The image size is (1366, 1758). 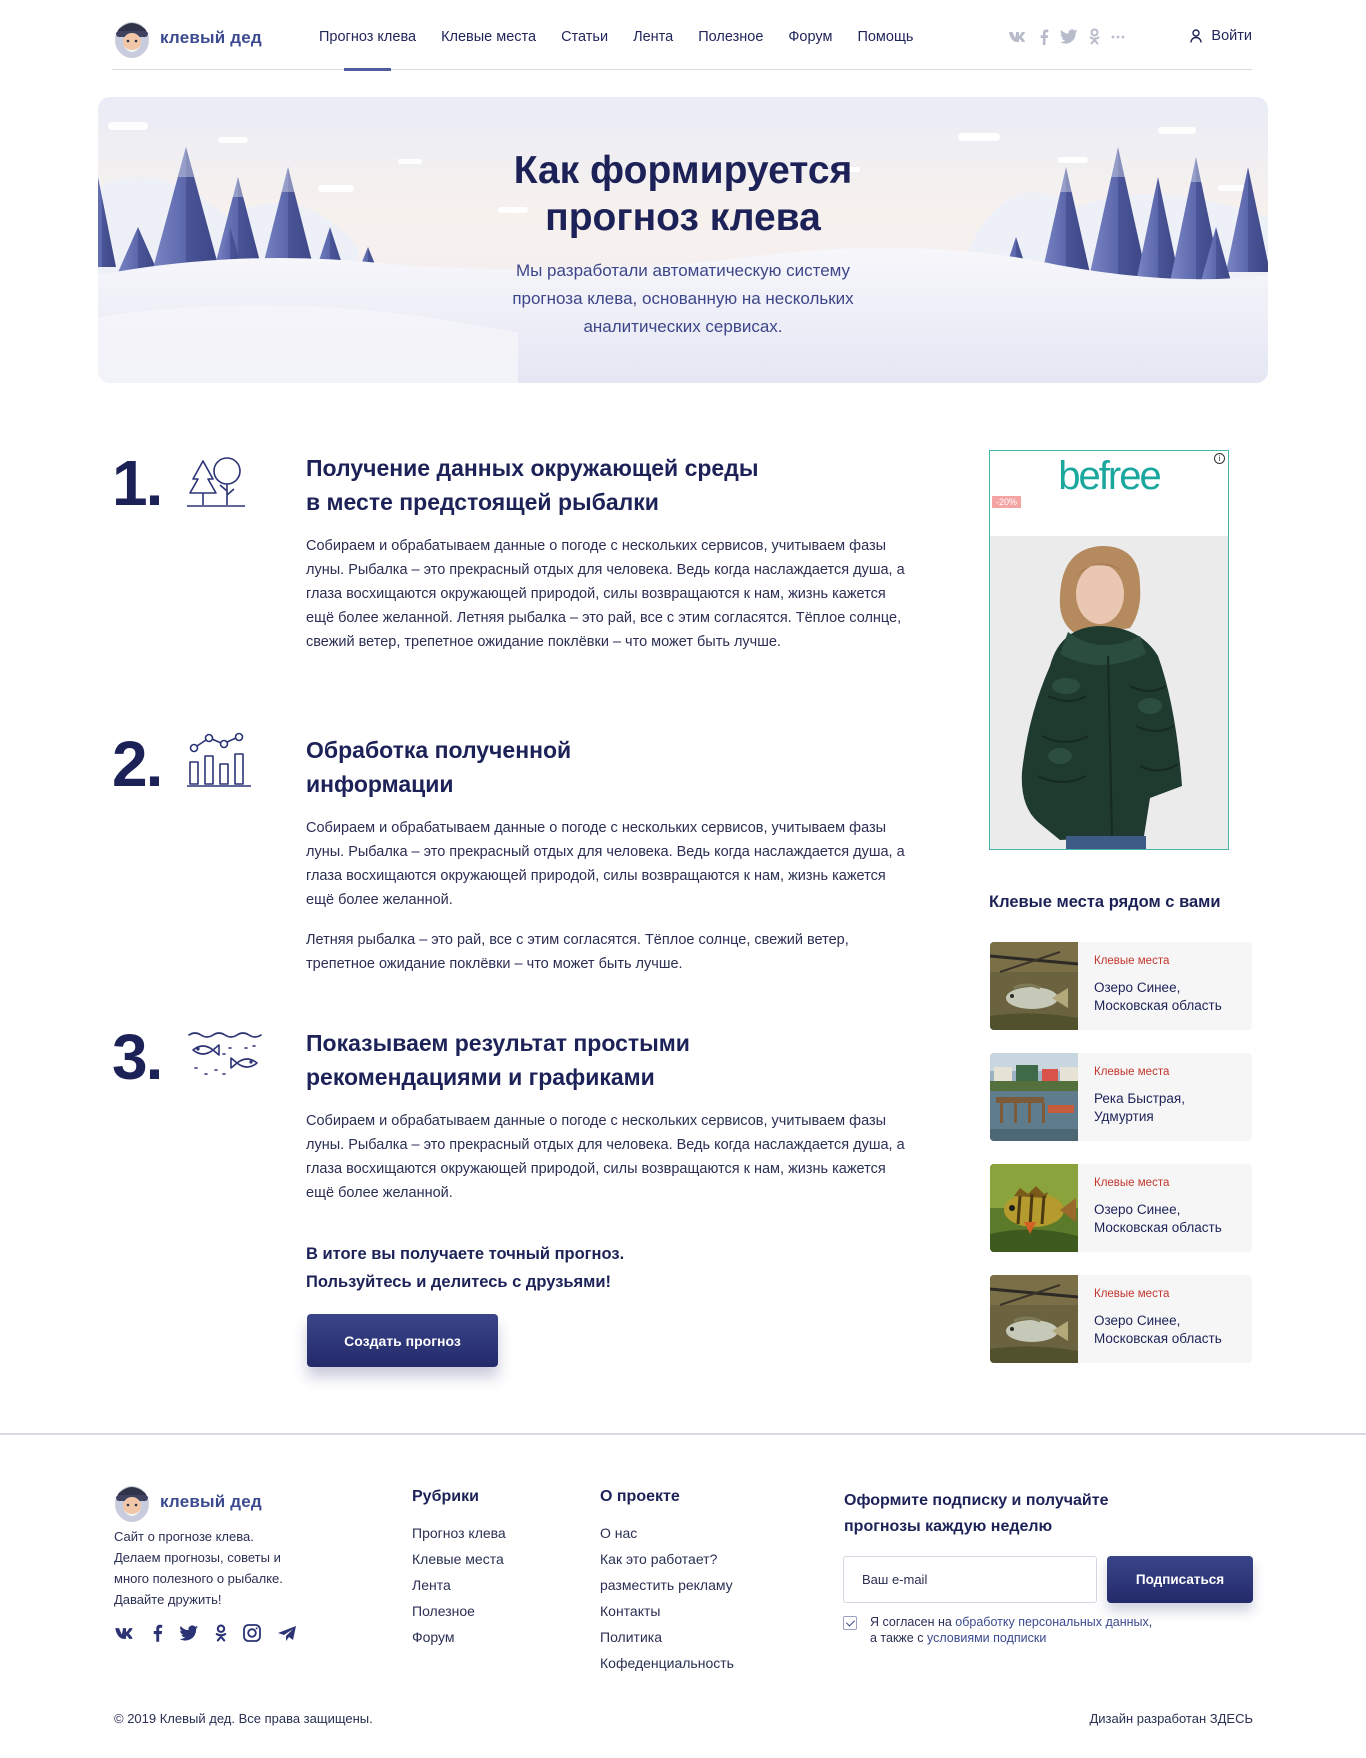 What do you see at coordinates (459, 1559) in the screenshot?
I see `footer-link: Клевые места` at bounding box center [459, 1559].